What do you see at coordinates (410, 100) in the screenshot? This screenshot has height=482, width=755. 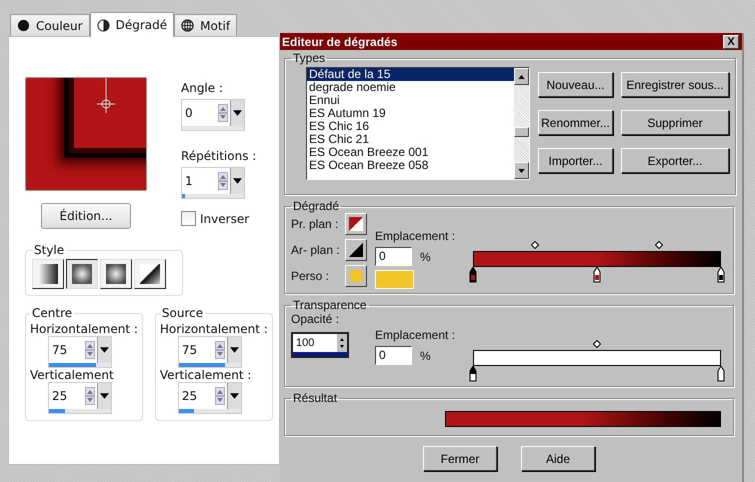 I see `list-item: Ennui` at bounding box center [410, 100].